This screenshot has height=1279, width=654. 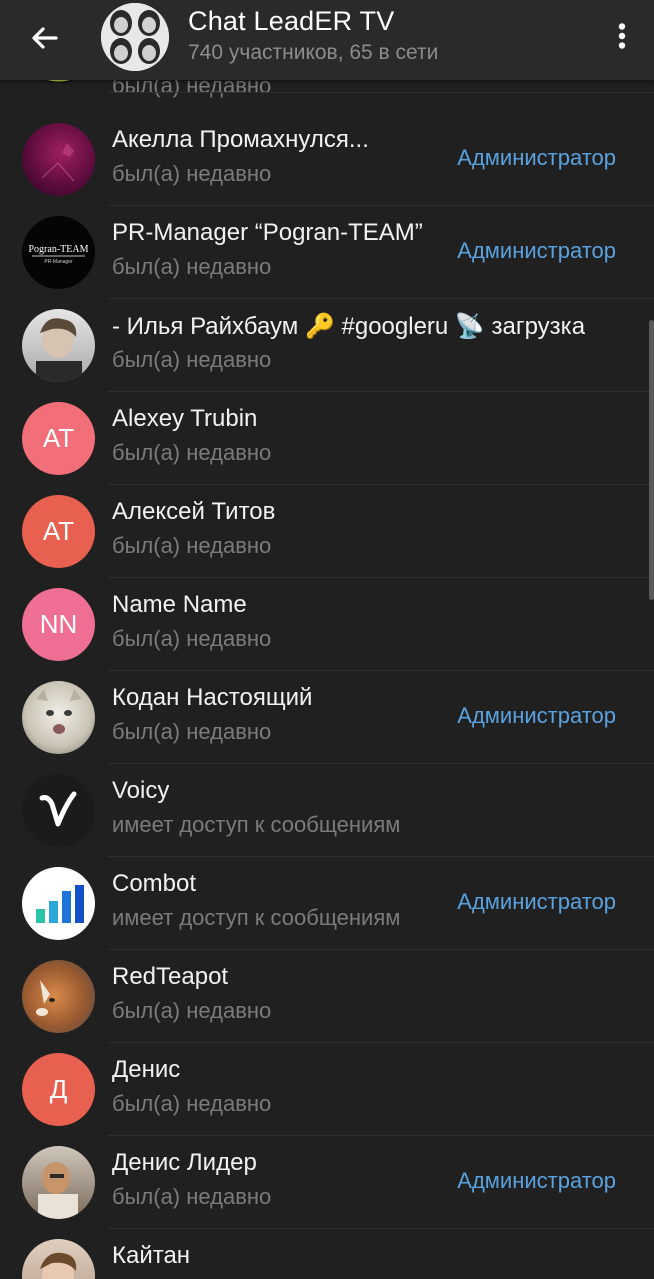 What do you see at coordinates (651, 460) in the screenshot?
I see `scrollbar` at bounding box center [651, 460].